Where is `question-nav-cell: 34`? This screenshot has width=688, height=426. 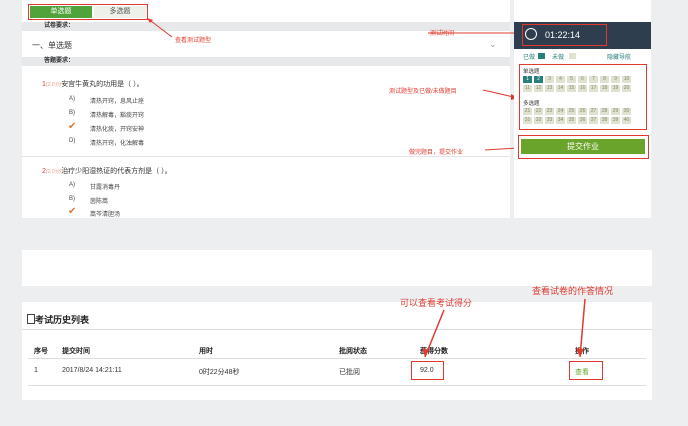
question-nav-cell: 34 is located at coordinates (560, 120).